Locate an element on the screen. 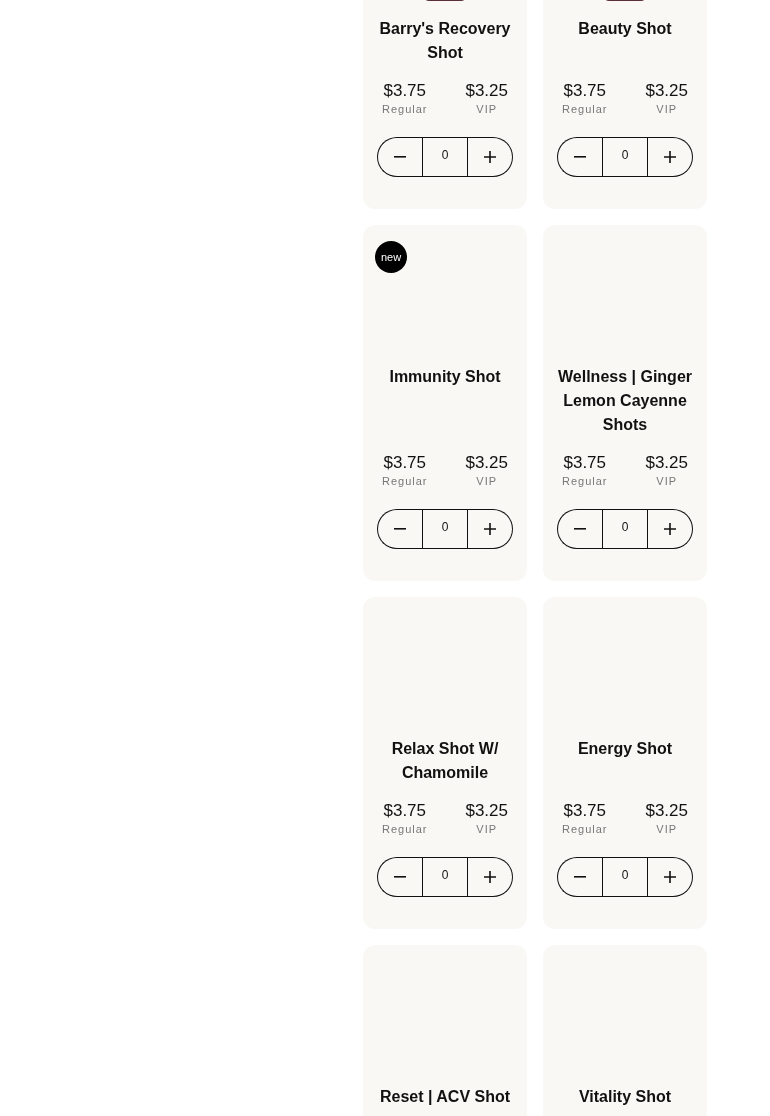 Image resolution: width=770 pixels, height=1116 pixels. product-title: Reset | ACV Shot is located at coordinates (445, 1097).